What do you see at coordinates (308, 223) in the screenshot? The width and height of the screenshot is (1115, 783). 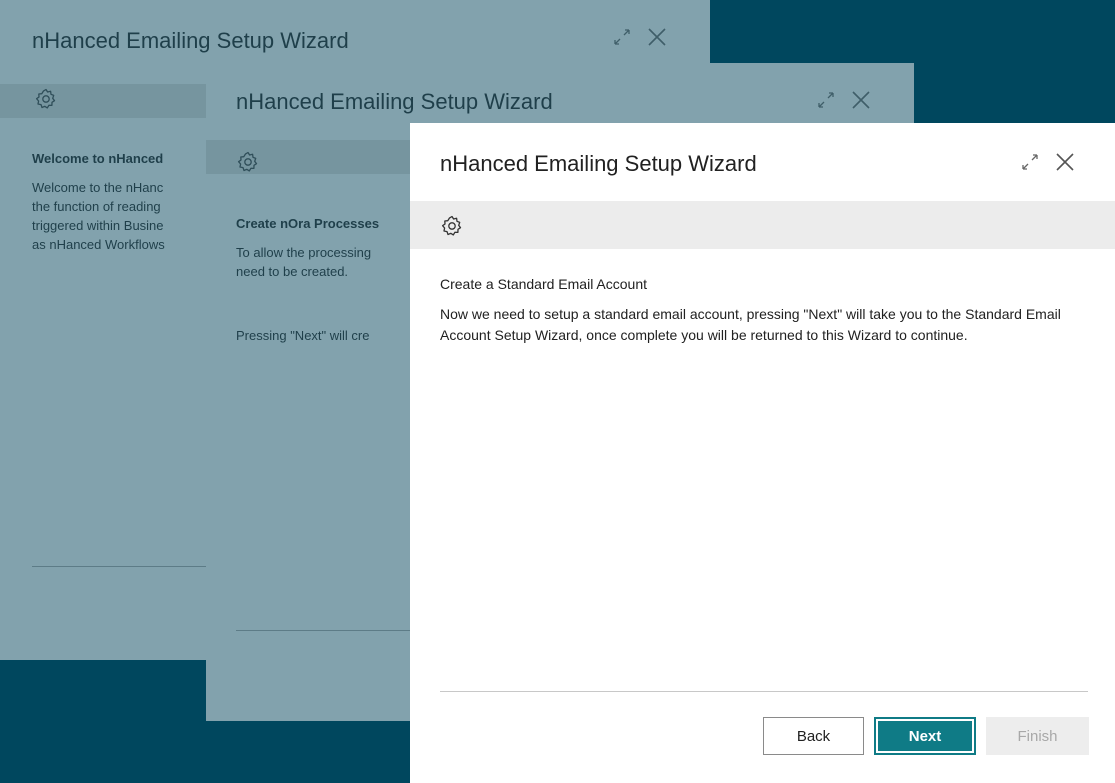 I see `step-heading: Create nOra Processes` at bounding box center [308, 223].